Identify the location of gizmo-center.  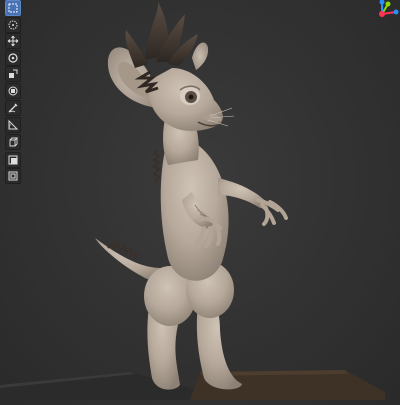
(382, 14).